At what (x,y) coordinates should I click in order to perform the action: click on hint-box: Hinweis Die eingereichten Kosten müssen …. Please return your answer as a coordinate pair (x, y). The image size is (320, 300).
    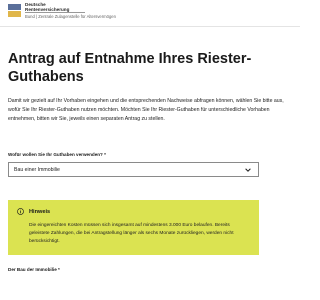
    Looking at the image, I should click on (133, 227).